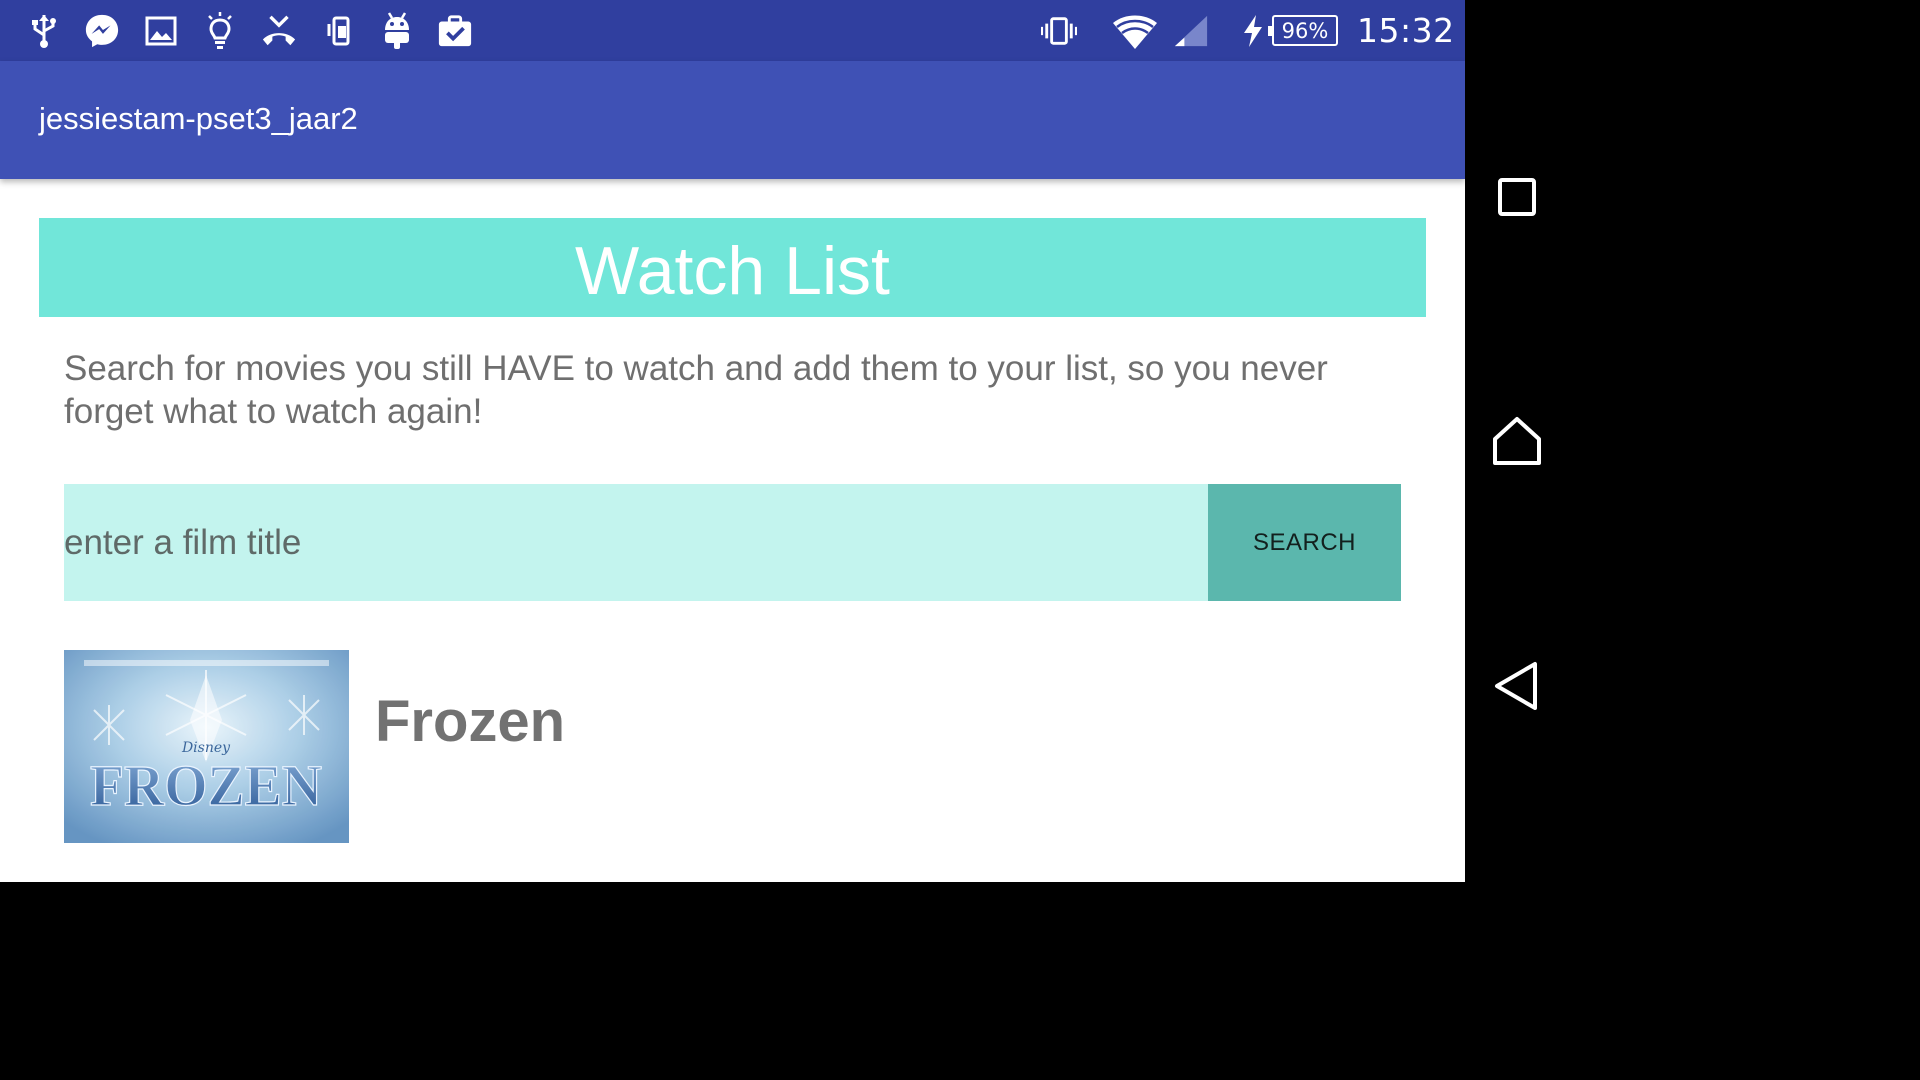 This screenshot has width=1920, height=1080. Describe the element at coordinates (198, 118) in the screenshot. I see `app-title: jessiestam-pset3_jaar2` at that location.